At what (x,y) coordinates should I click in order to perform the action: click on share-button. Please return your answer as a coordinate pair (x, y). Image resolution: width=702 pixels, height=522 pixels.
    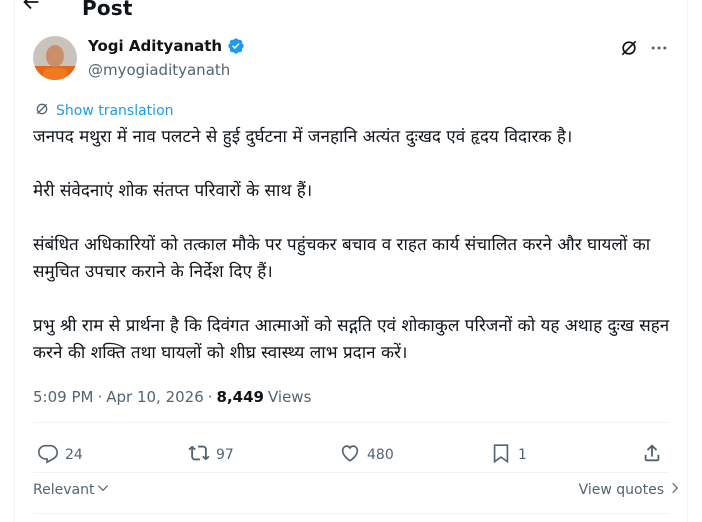
    Looking at the image, I should click on (652, 455).